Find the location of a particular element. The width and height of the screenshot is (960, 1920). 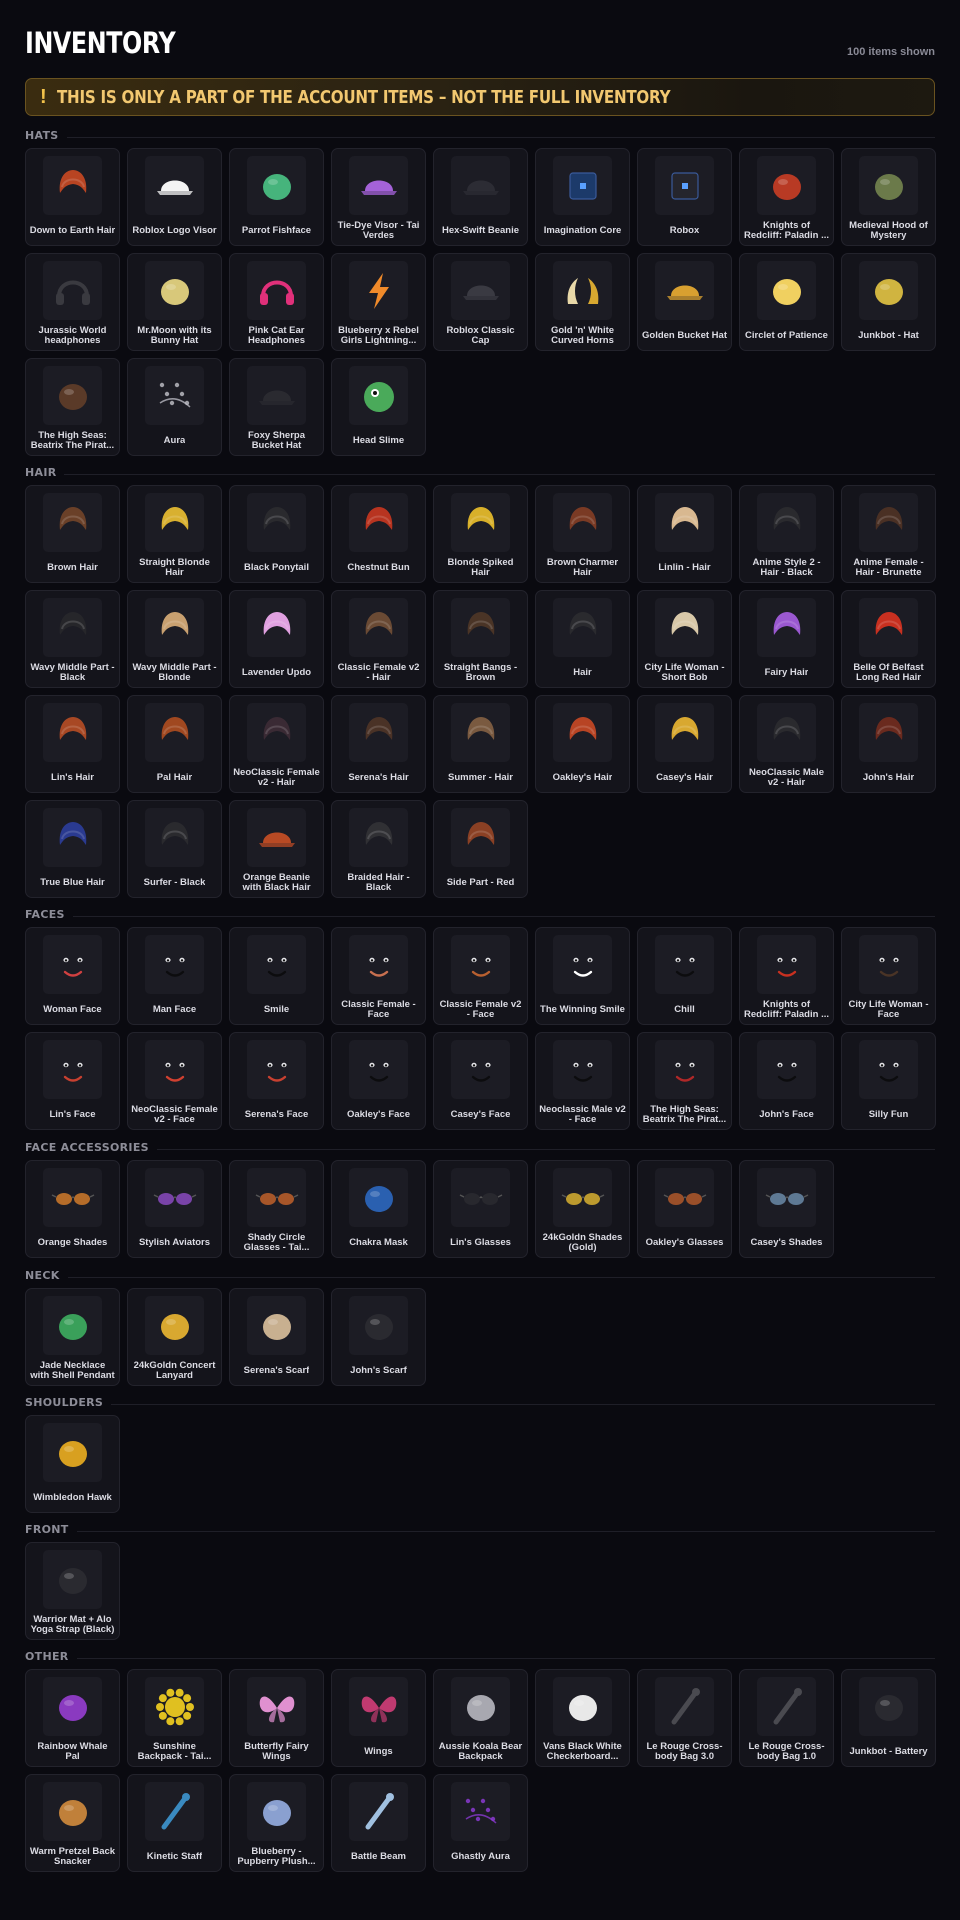

item-card: Roblox Classic Cap is located at coordinates (480, 302).